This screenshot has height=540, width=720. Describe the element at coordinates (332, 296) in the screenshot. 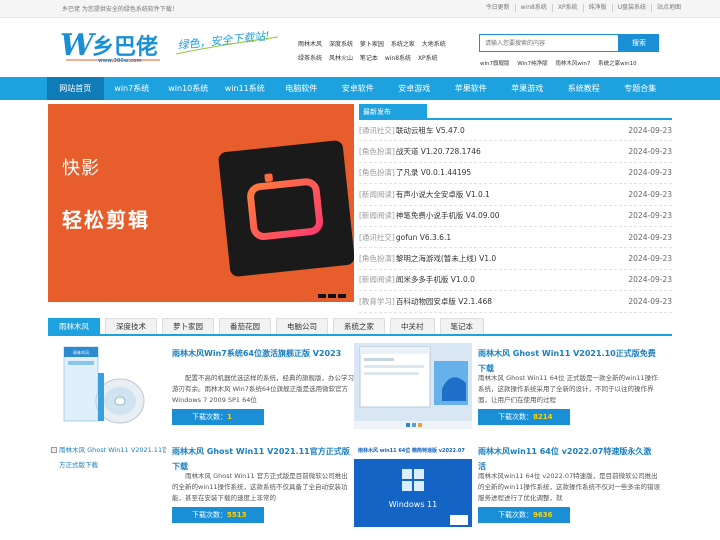

I see `banner-pagination` at that location.